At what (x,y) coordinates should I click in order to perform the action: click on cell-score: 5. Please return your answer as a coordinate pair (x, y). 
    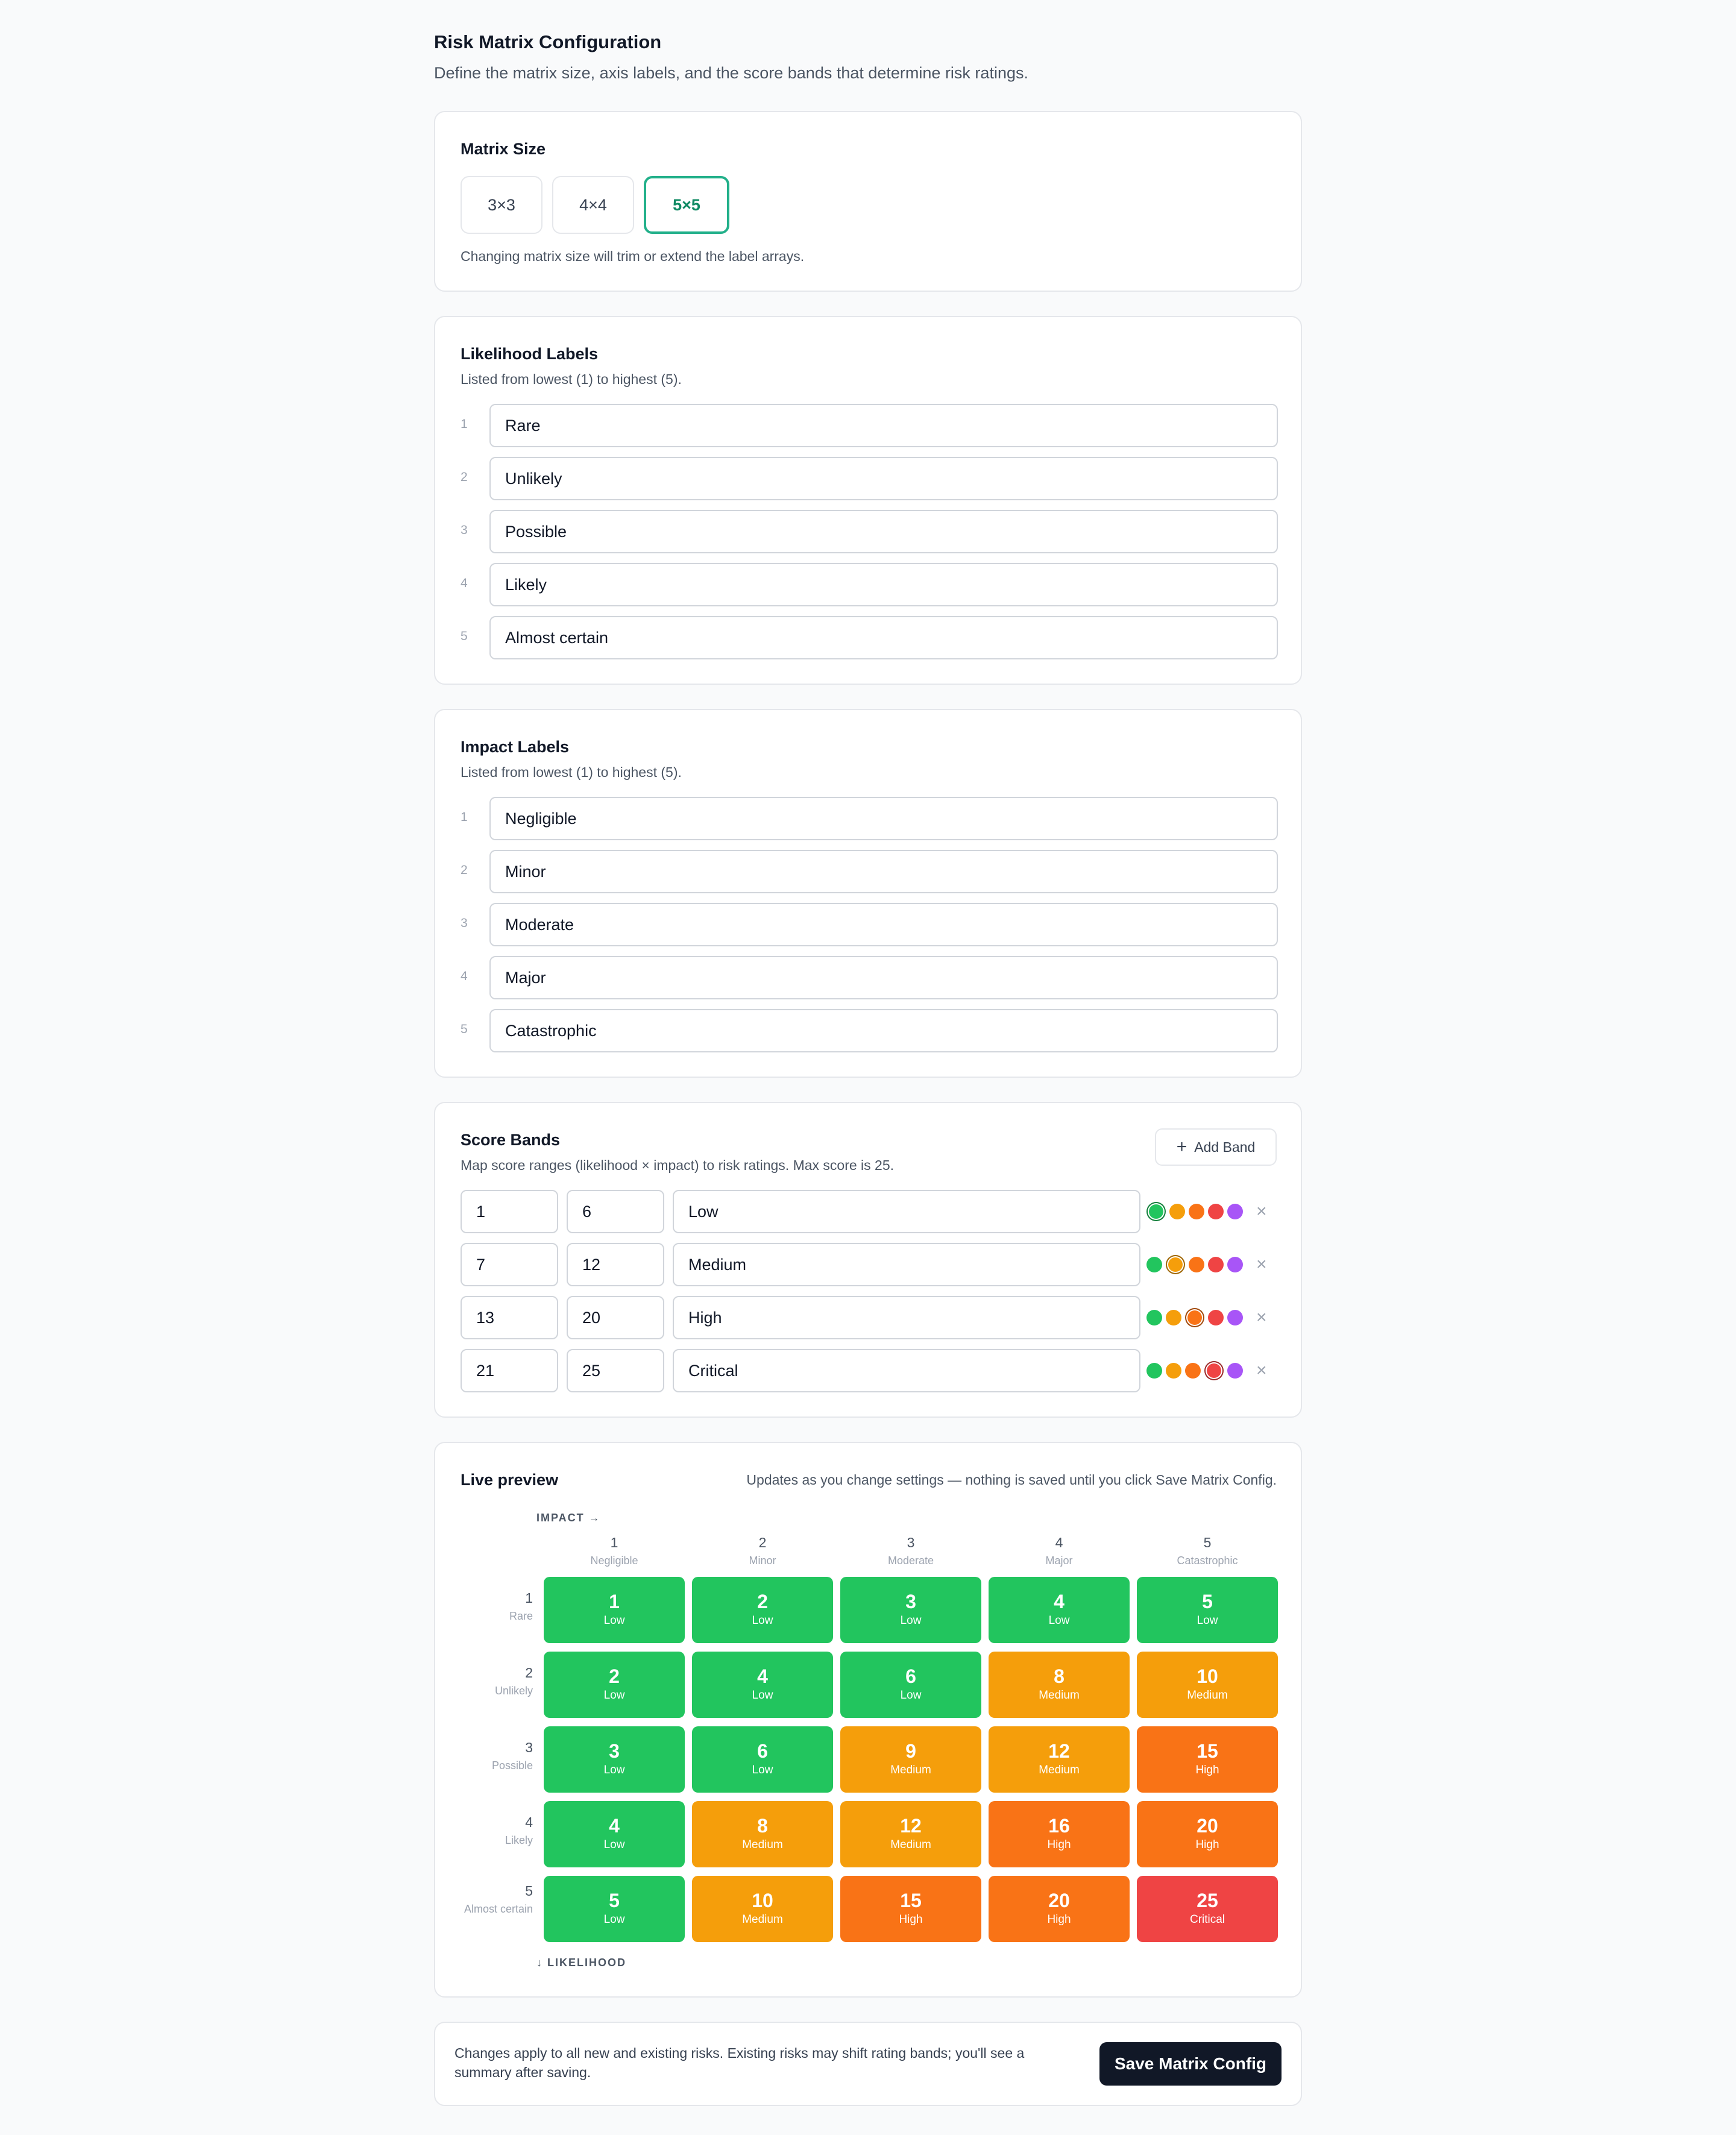
    Looking at the image, I should click on (614, 1900).